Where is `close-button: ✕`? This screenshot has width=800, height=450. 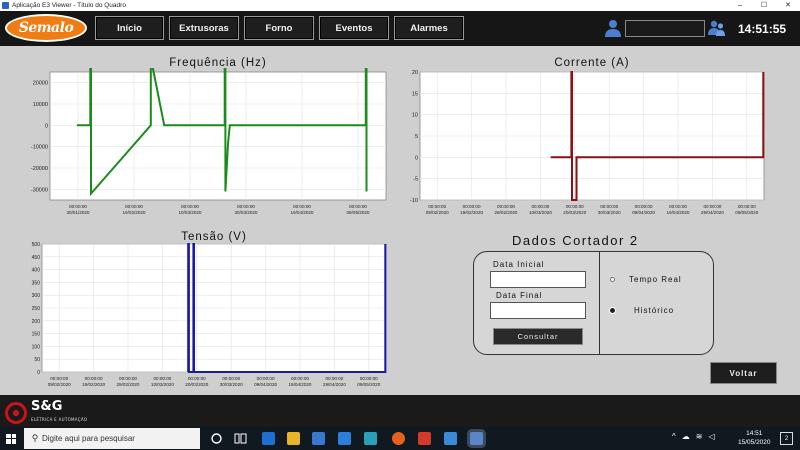
close-button: ✕ is located at coordinates (788, 5).